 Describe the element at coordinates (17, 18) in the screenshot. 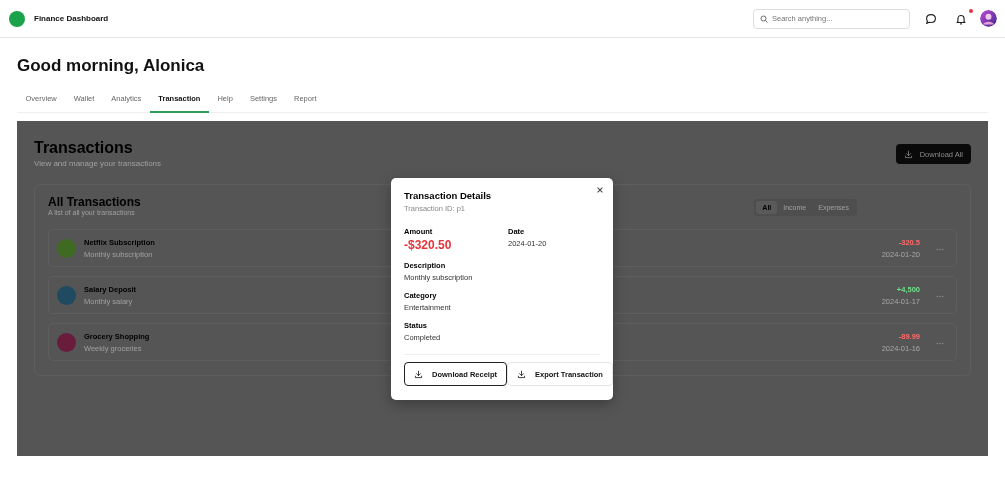

I see `logo-icon` at that location.